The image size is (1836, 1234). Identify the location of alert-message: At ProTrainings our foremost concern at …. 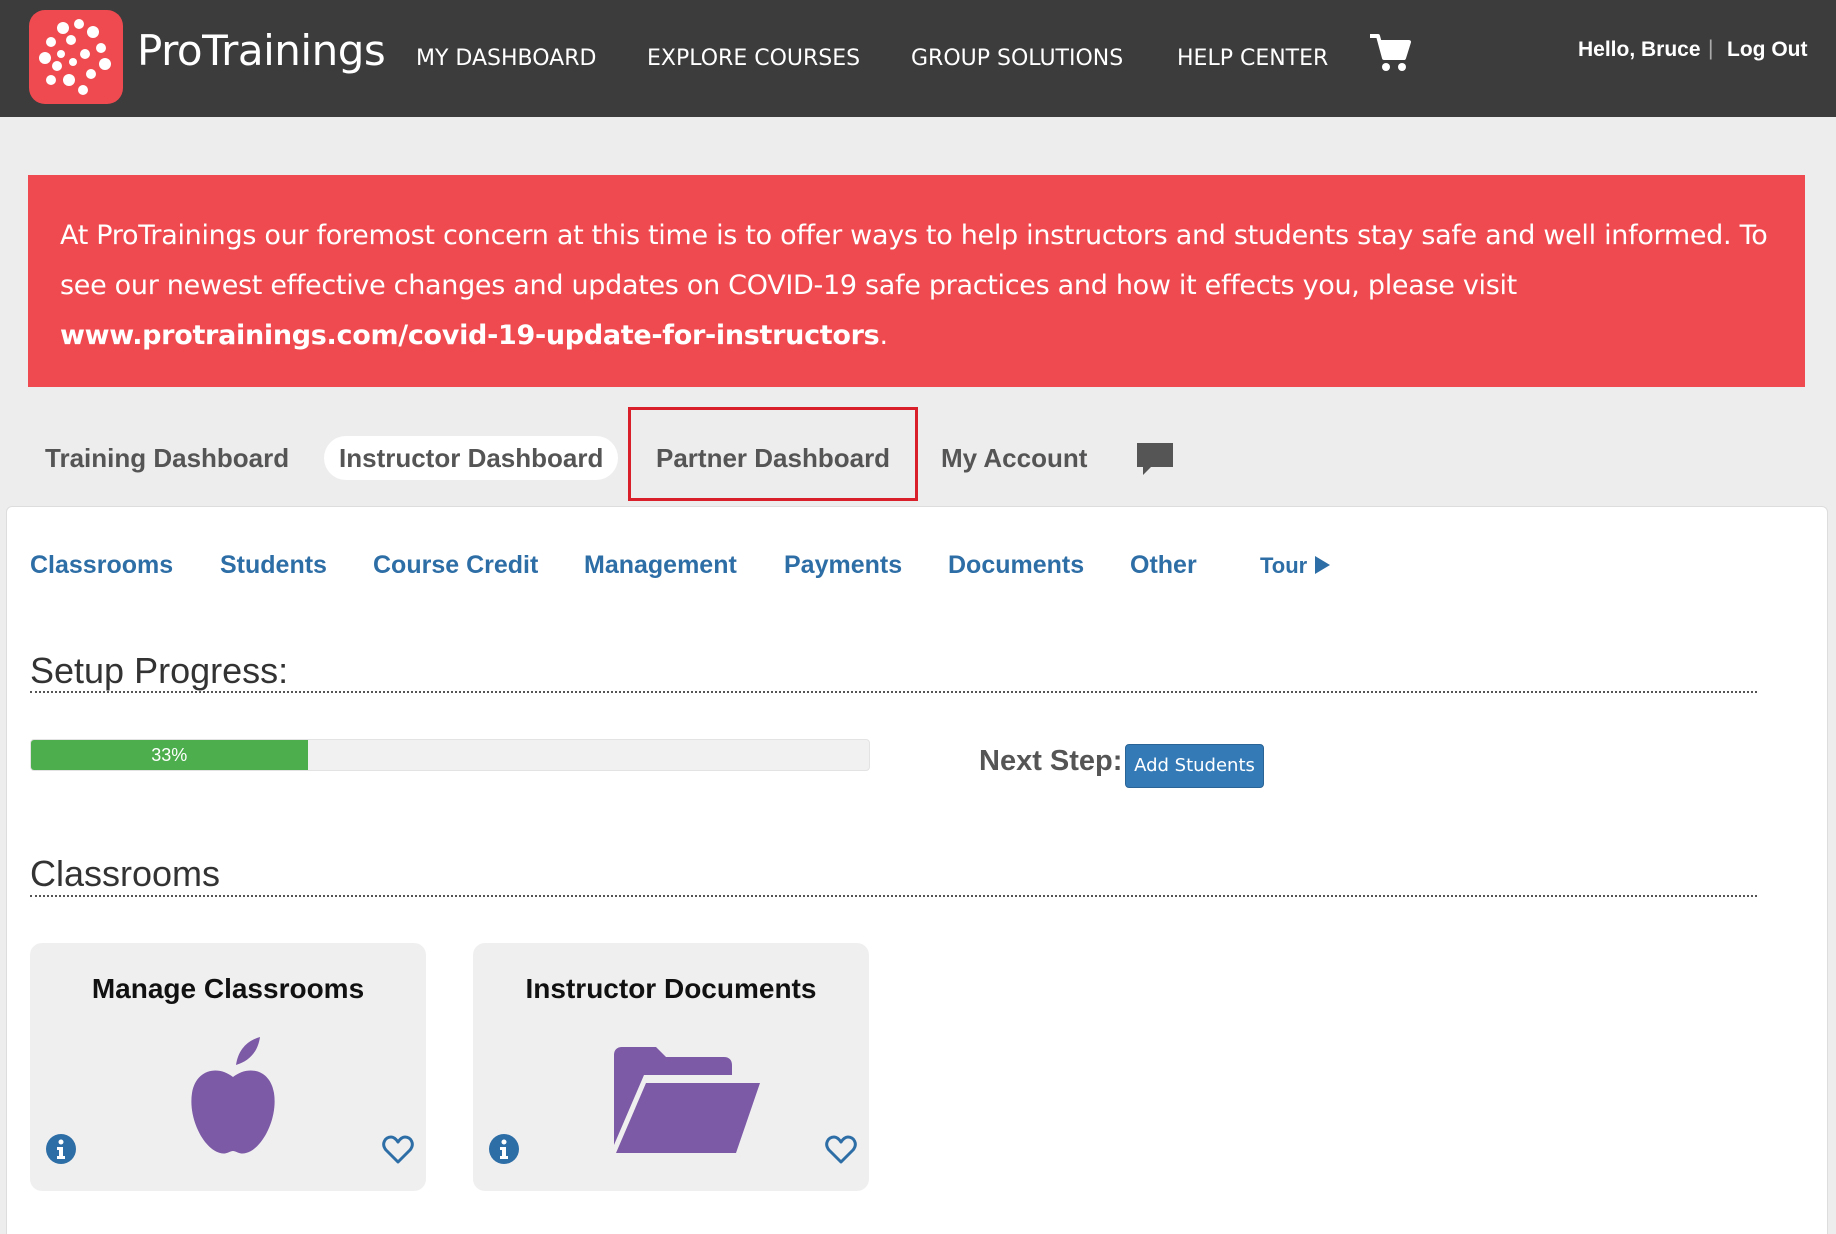
(914, 260).